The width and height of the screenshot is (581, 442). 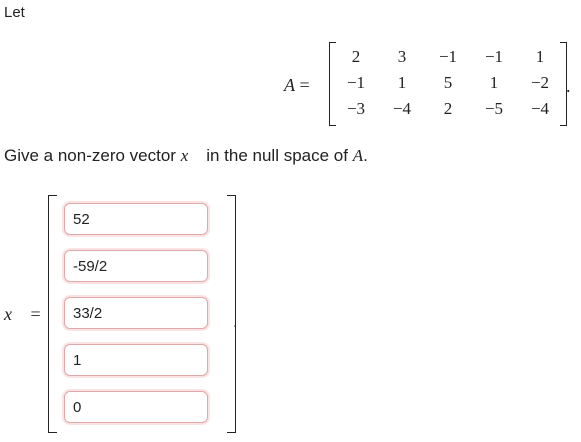 What do you see at coordinates (494, 108) in the screenshot?
I see `matrix-cell: −5` at bounding box center [494, 108].